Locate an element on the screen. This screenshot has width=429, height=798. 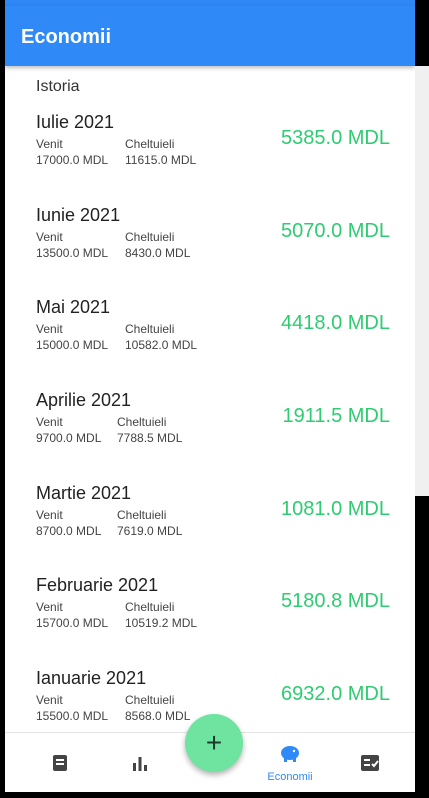
nav-item-savings: Economii is located at coordinates (290, 762).